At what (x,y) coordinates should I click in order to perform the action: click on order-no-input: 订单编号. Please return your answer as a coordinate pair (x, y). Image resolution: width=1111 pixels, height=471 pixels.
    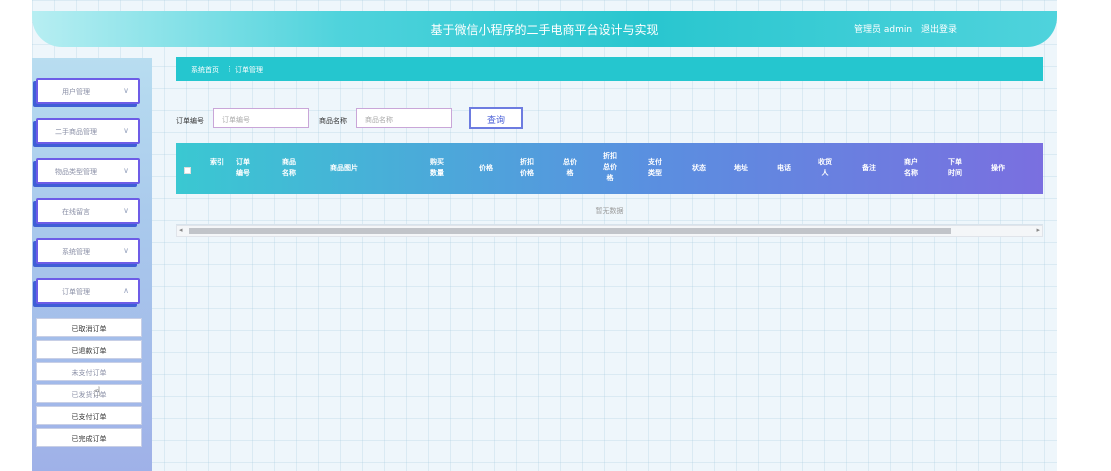
    Looking at the image, I should click on (261, 118).